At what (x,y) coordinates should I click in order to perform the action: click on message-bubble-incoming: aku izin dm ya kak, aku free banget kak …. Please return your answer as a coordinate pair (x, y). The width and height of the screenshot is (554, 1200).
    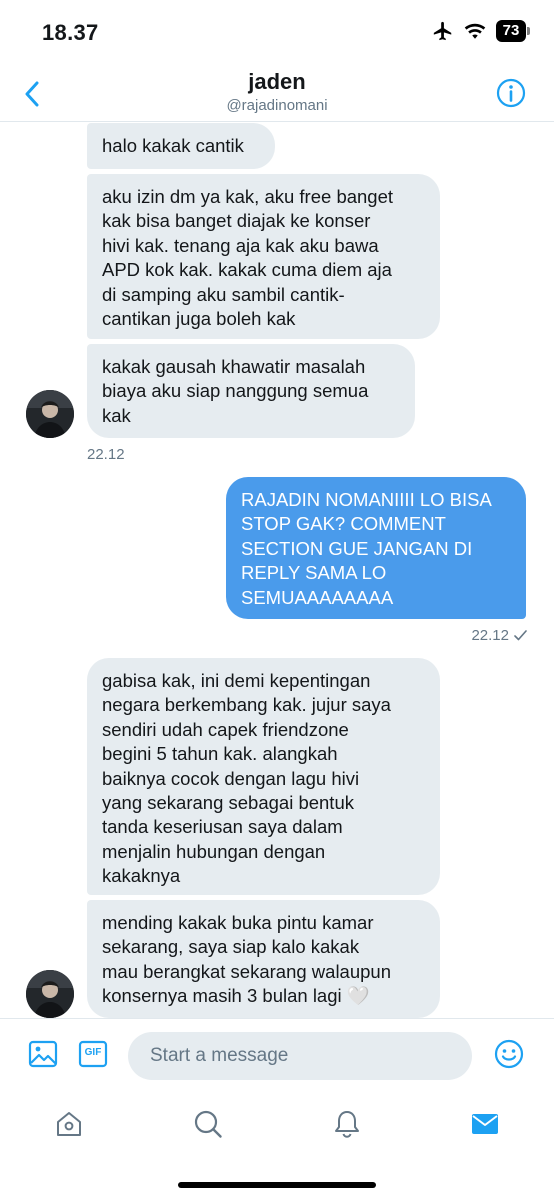
    Looking at the image, I should click on (263, 256).